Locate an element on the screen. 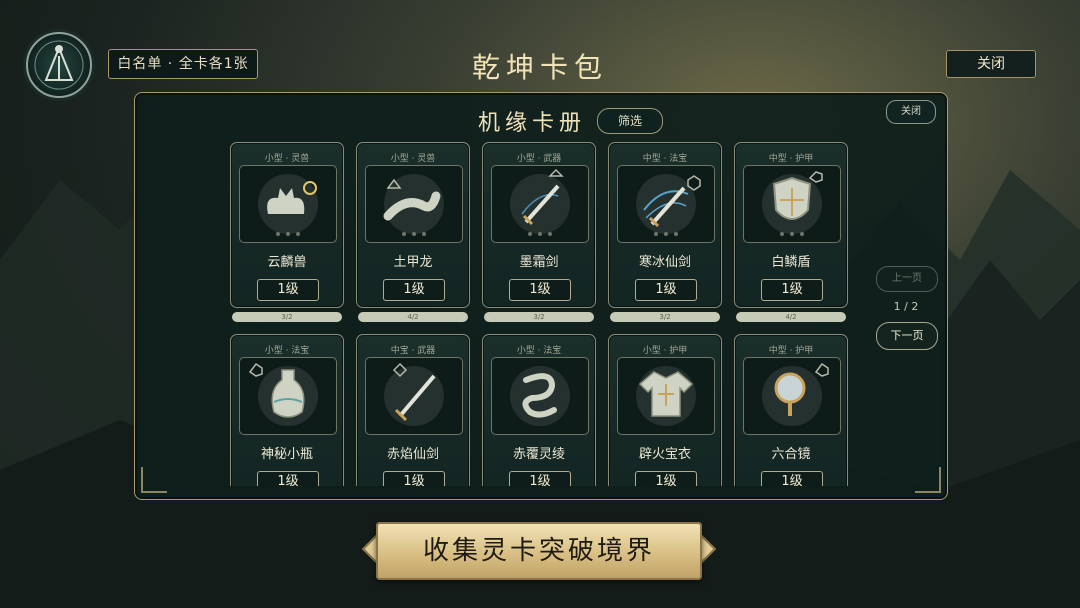 Image resolution: width=1080 pixels, height=608 pixels. card-type-label: 小型 · 武器 is located at coordinates (539, 159).